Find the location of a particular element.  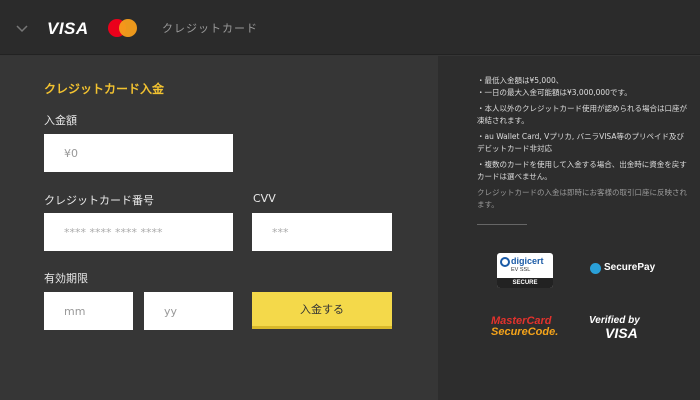

payment-method-header: VISA クレジットカード is located at coordinates (350, 27).